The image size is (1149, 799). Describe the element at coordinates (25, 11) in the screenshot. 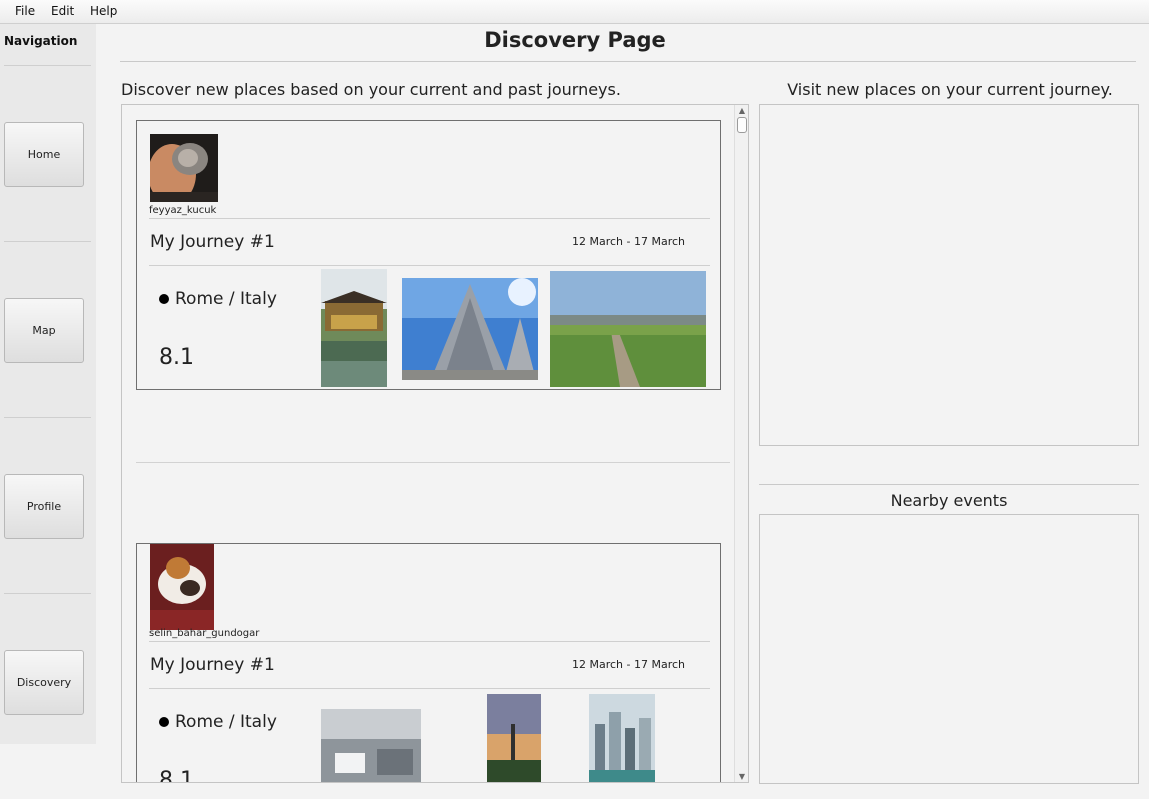

I see `menu-file: File` at that location.